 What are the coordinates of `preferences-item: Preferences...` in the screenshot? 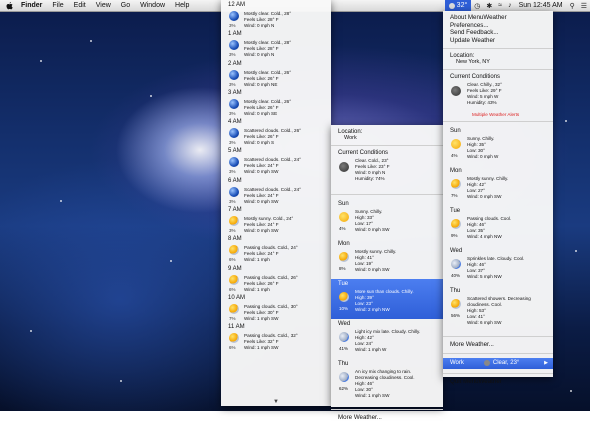 It's located at (498, 26).